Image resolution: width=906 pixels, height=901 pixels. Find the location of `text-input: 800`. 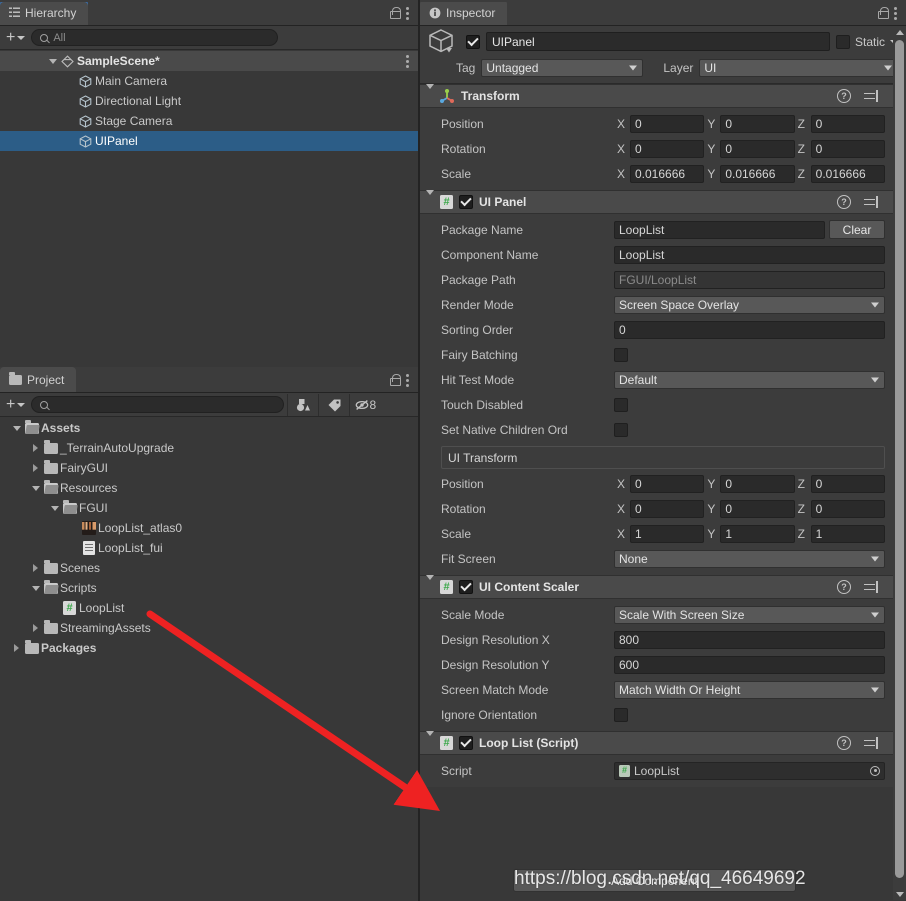

text-input: 800 is located at coordinates (749, 639).